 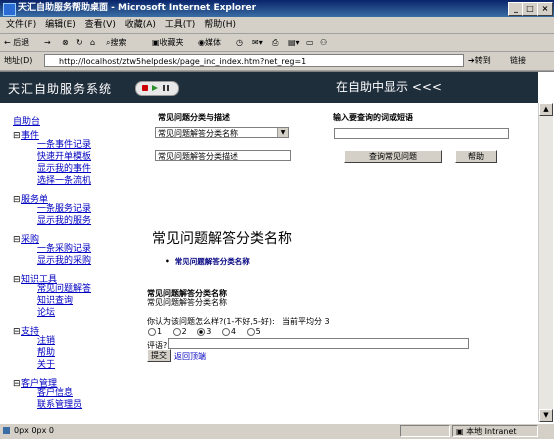 I want to click on category-select-value: 常见问题解答分类名称, so click(x=198, y=133).